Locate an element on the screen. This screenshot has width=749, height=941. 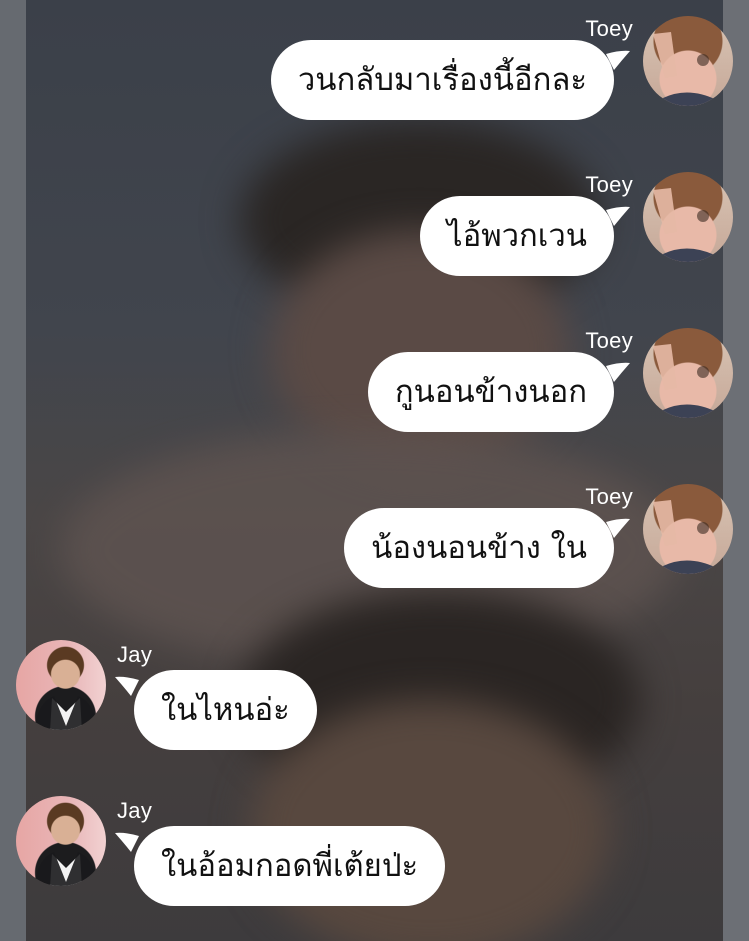
message-bubble: ในอ้อมกอดพี่เต้ยป่ะ is located at coordinates (290, 866).